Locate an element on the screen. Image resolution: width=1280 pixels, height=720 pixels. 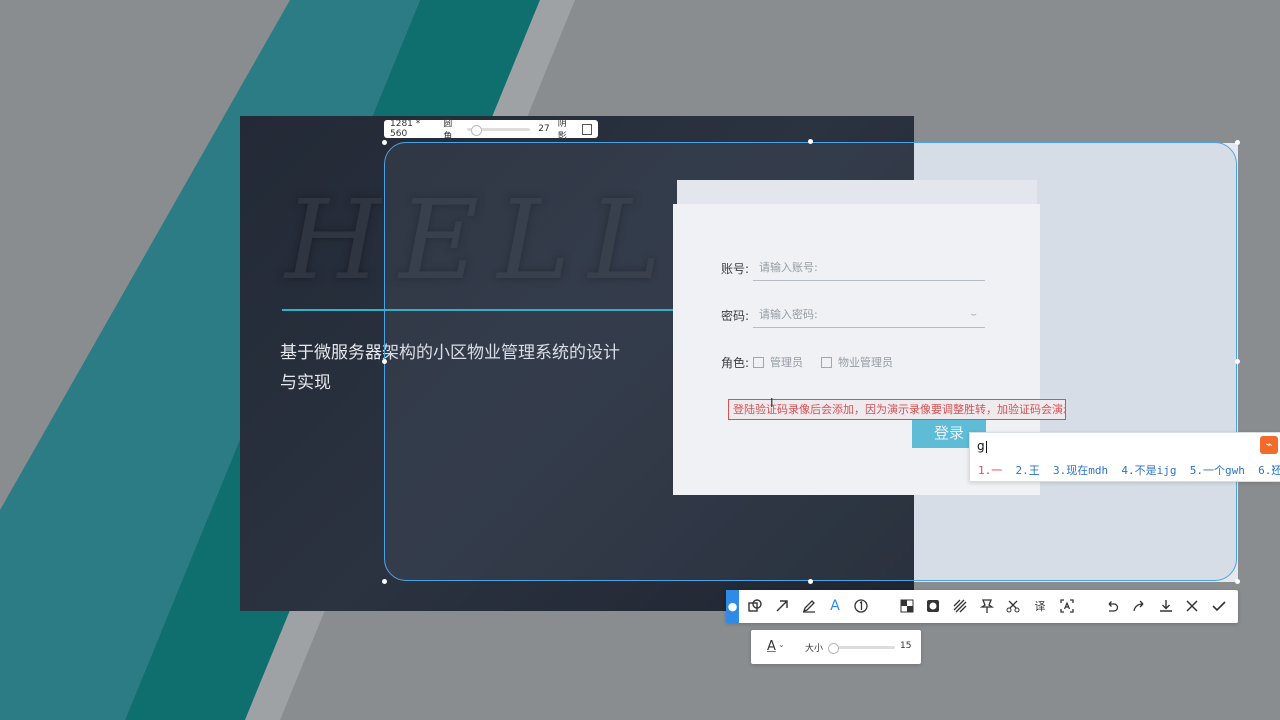
cut-icon is located at coordinates (1013, 606).